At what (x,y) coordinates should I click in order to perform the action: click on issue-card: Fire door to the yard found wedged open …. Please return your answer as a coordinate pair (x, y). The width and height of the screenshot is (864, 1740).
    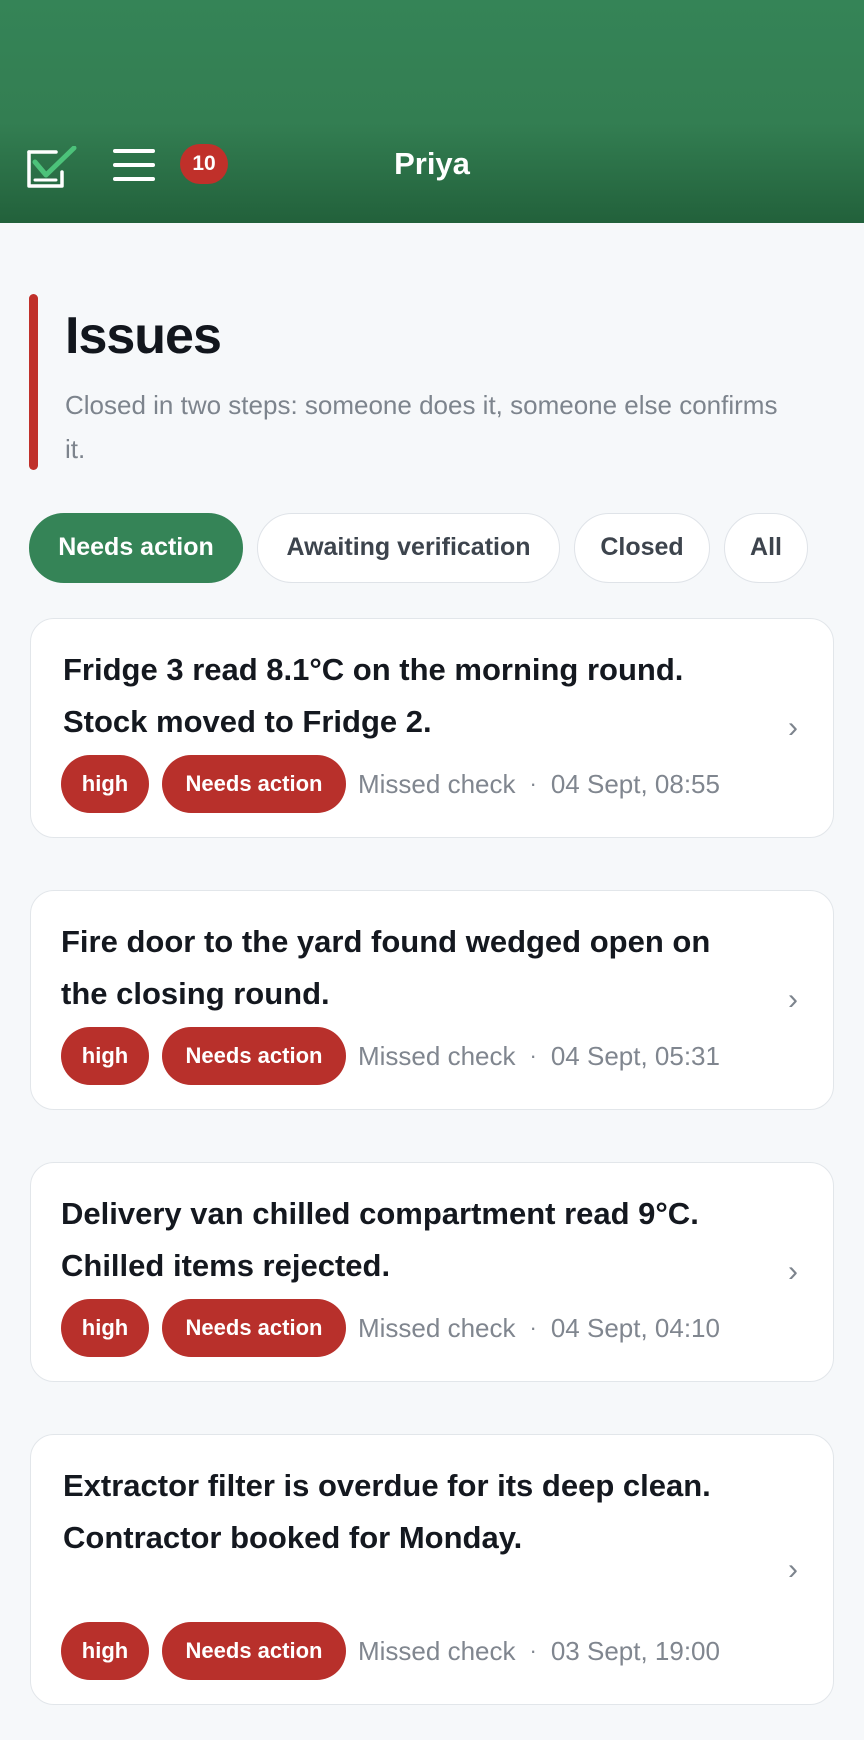
    Looking at the image, I should click on (432, 1000).